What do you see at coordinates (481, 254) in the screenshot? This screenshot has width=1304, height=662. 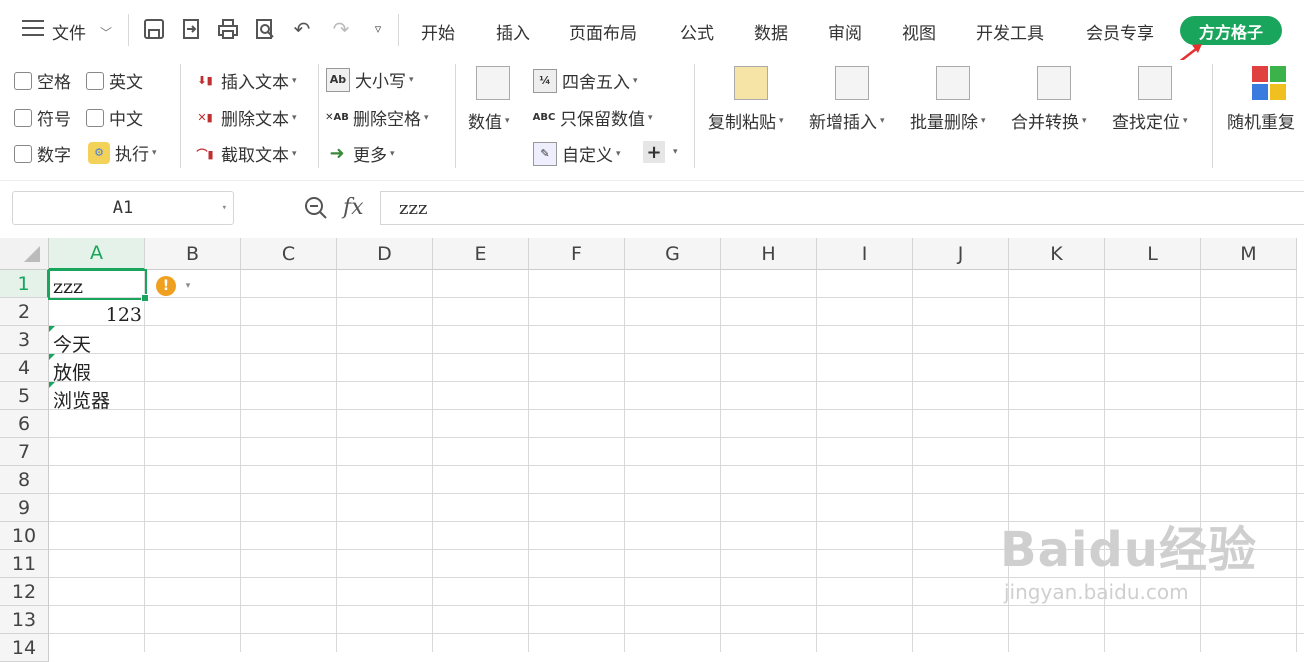 I see `column-header-e: E` at bounding box center [481, 254].